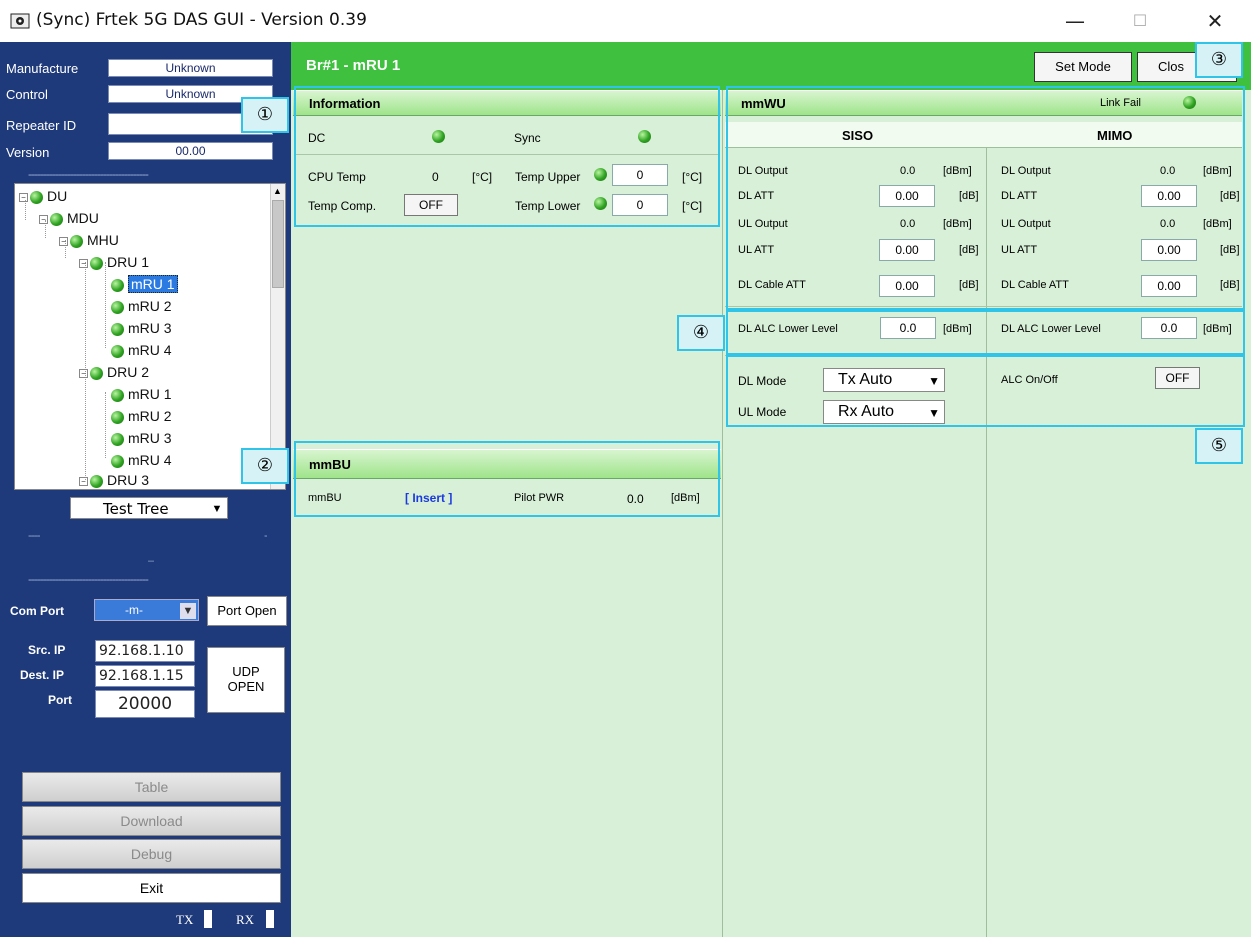 This screenshot has width=1251, height=937. I want to click on tree-node-dru1-mru3: mRU 3, so click(141, 328).